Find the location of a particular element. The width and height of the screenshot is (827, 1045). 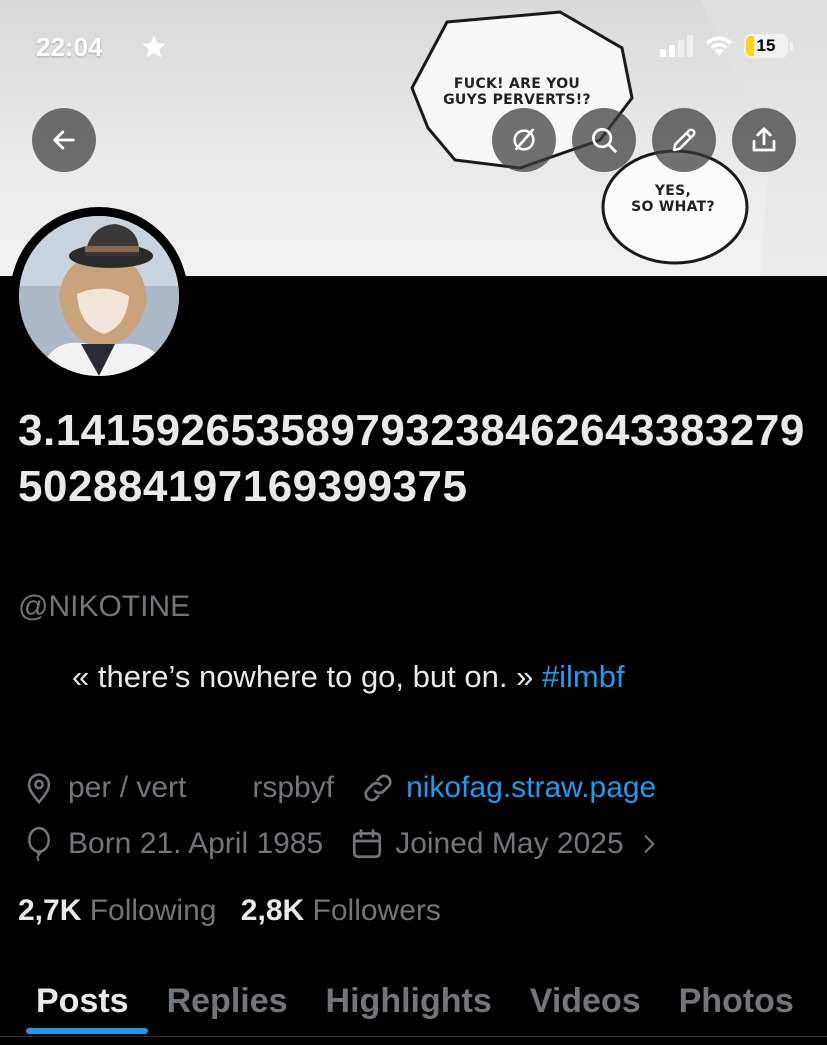

bubble-line: GUYS PERVERTS!? is located at coordinates (517, 100).